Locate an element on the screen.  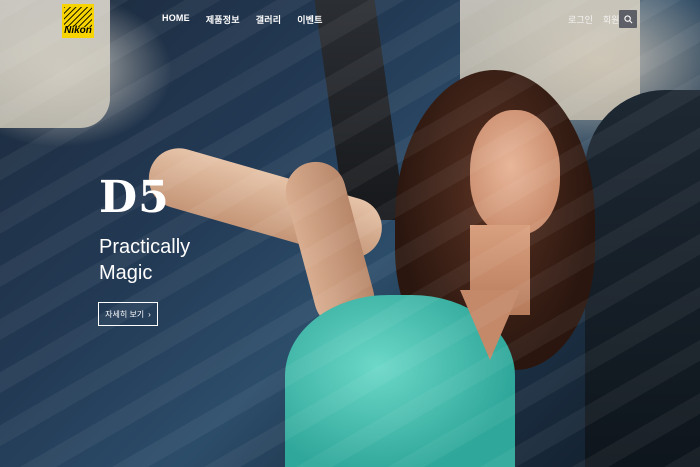
logo-text: Nikon is located at coordinates (78, 30).